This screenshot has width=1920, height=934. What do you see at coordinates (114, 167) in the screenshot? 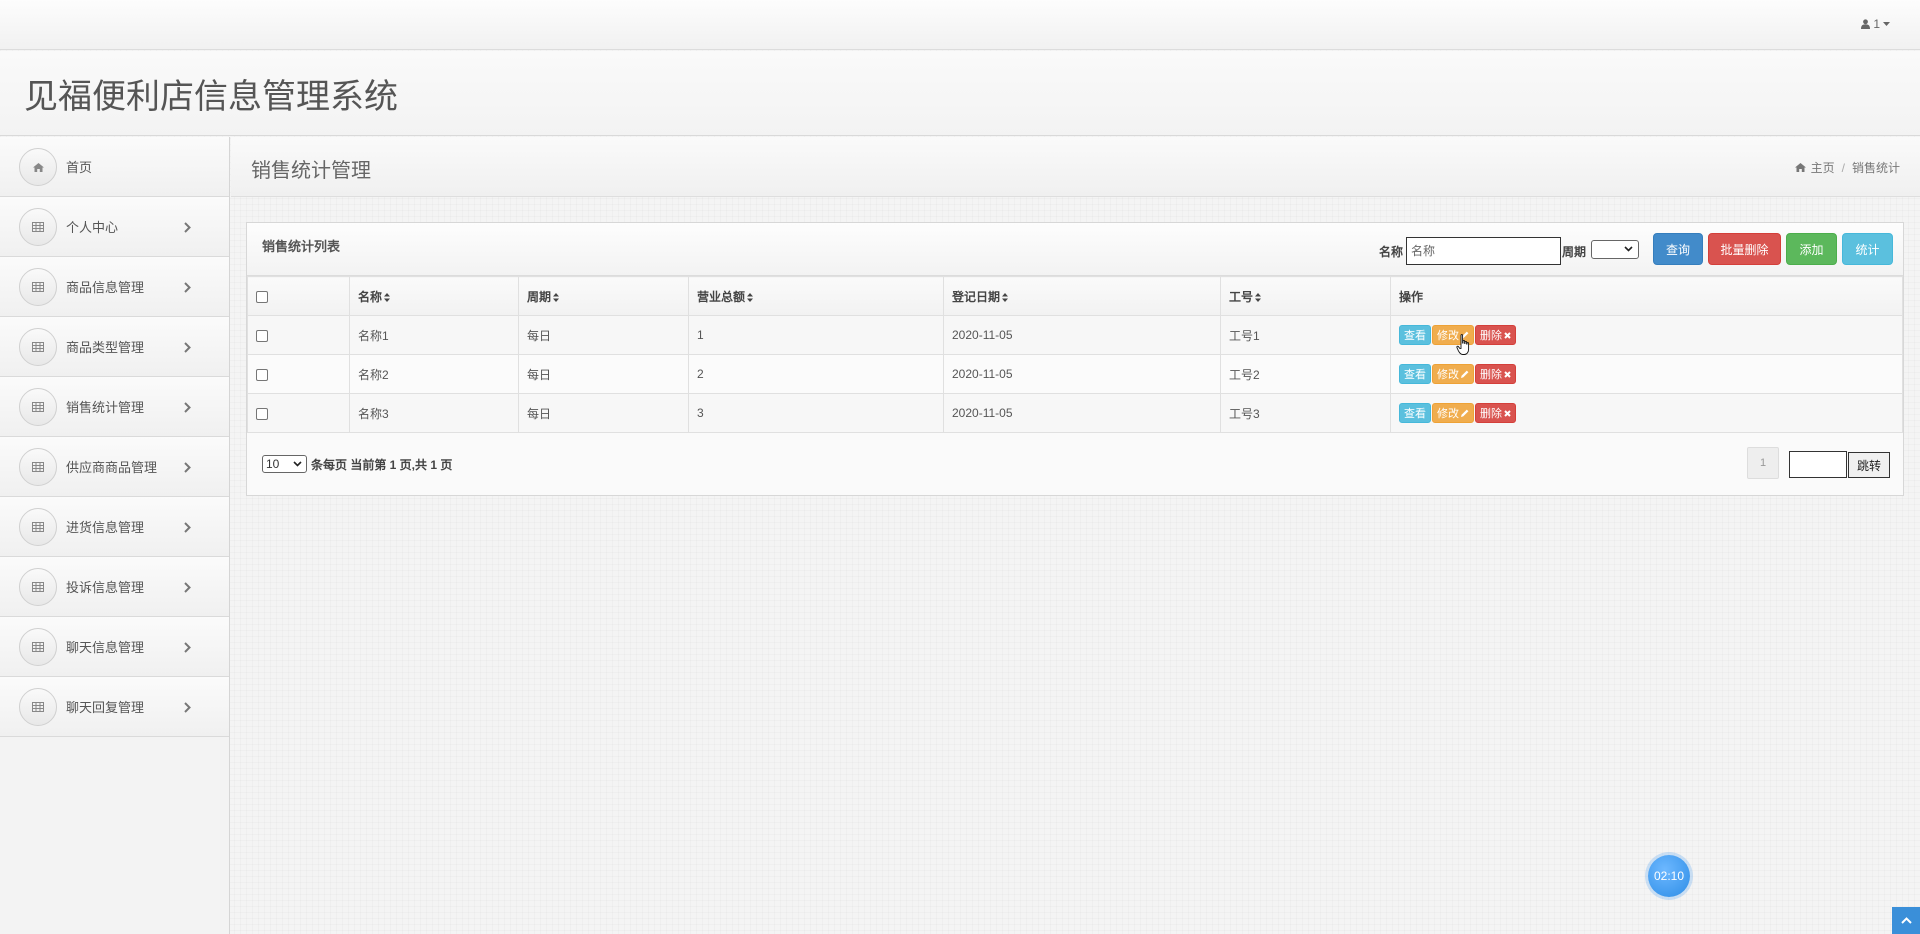
I see `sidebar-item: 首页` at bounding box center [114, 167].